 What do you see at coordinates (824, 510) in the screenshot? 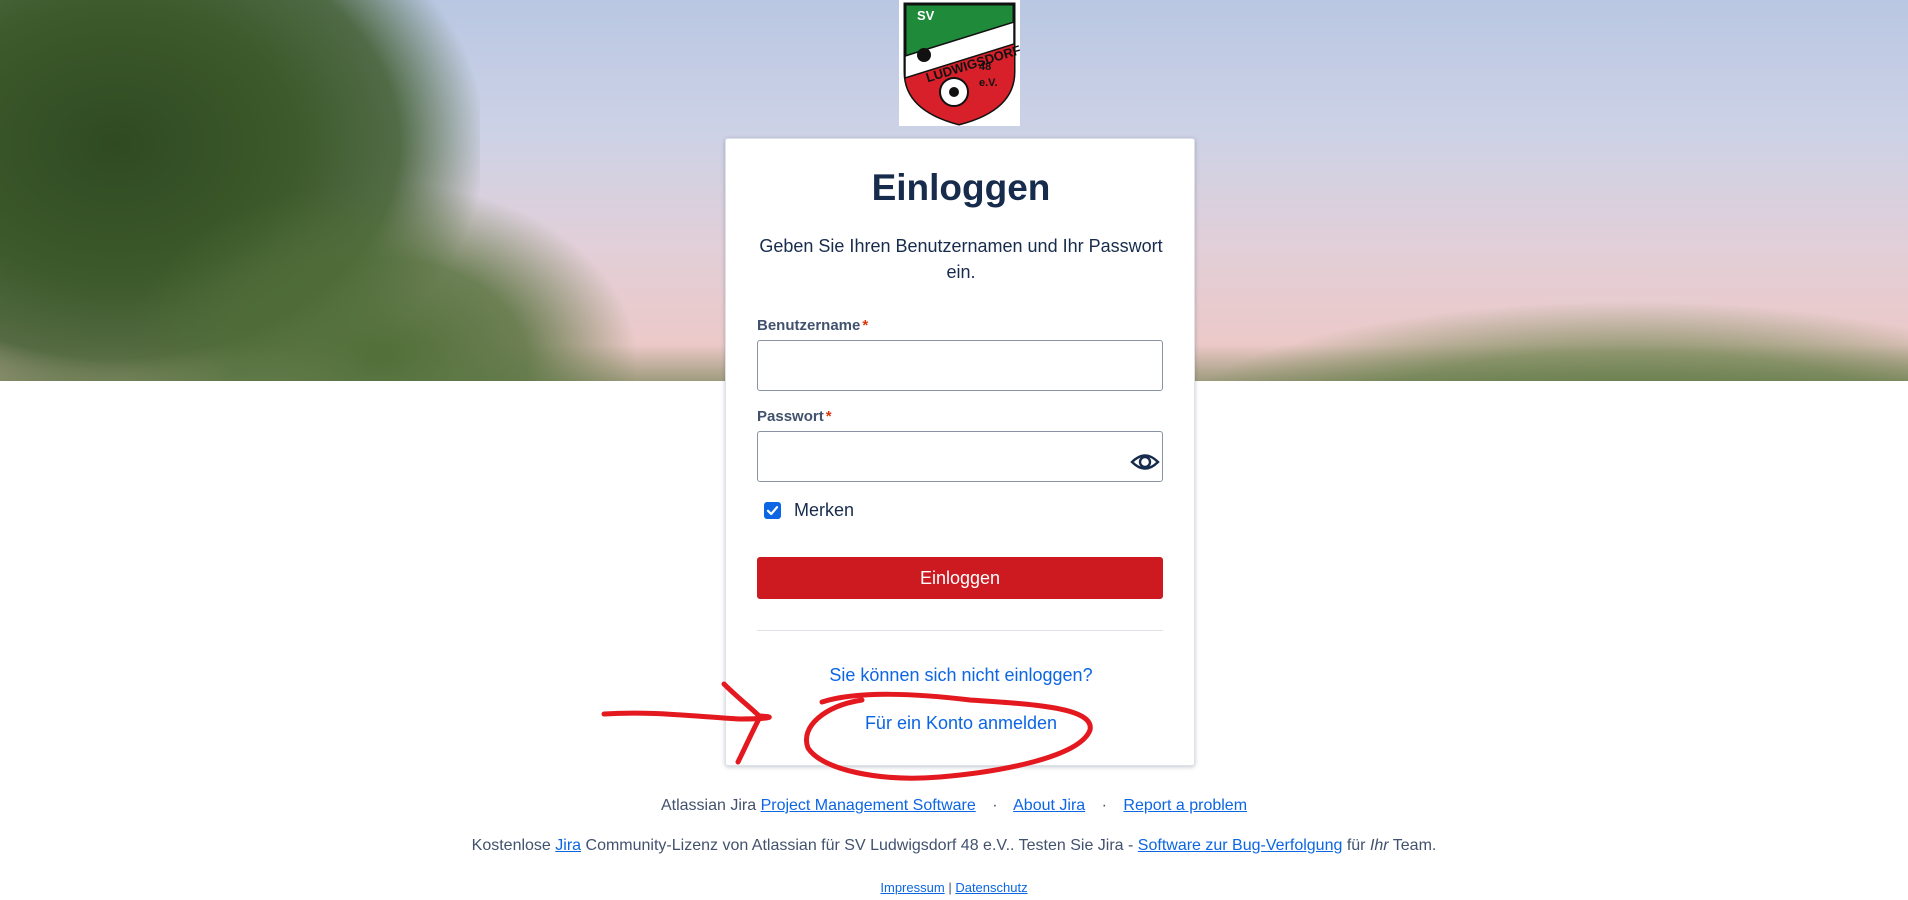
I see `remember-label: Merken` at bounding box center [824, 510].